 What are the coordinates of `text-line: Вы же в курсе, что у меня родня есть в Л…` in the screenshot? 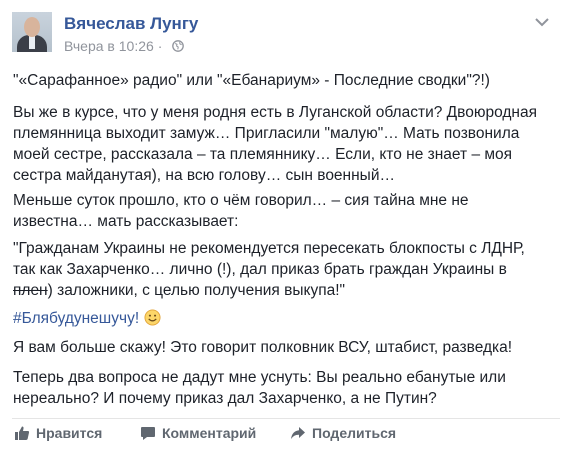 It's located at (275, 112).